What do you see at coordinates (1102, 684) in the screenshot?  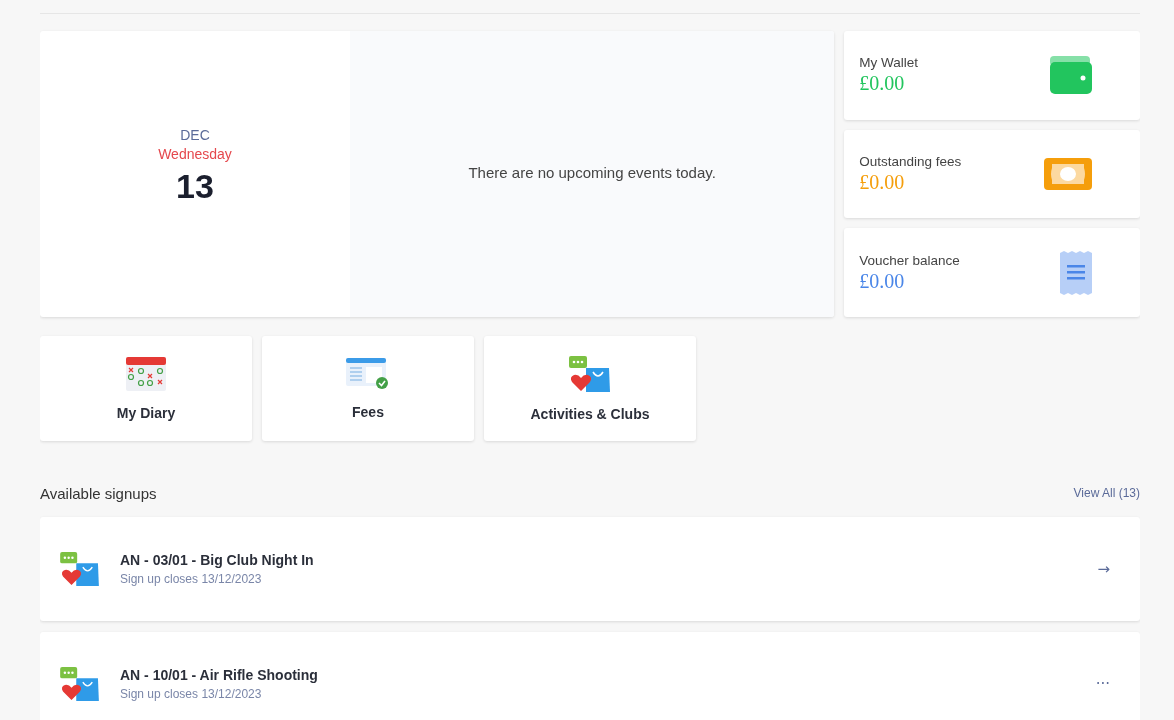 I see `row-action-button: ···` at bounding box center [1102, 684].